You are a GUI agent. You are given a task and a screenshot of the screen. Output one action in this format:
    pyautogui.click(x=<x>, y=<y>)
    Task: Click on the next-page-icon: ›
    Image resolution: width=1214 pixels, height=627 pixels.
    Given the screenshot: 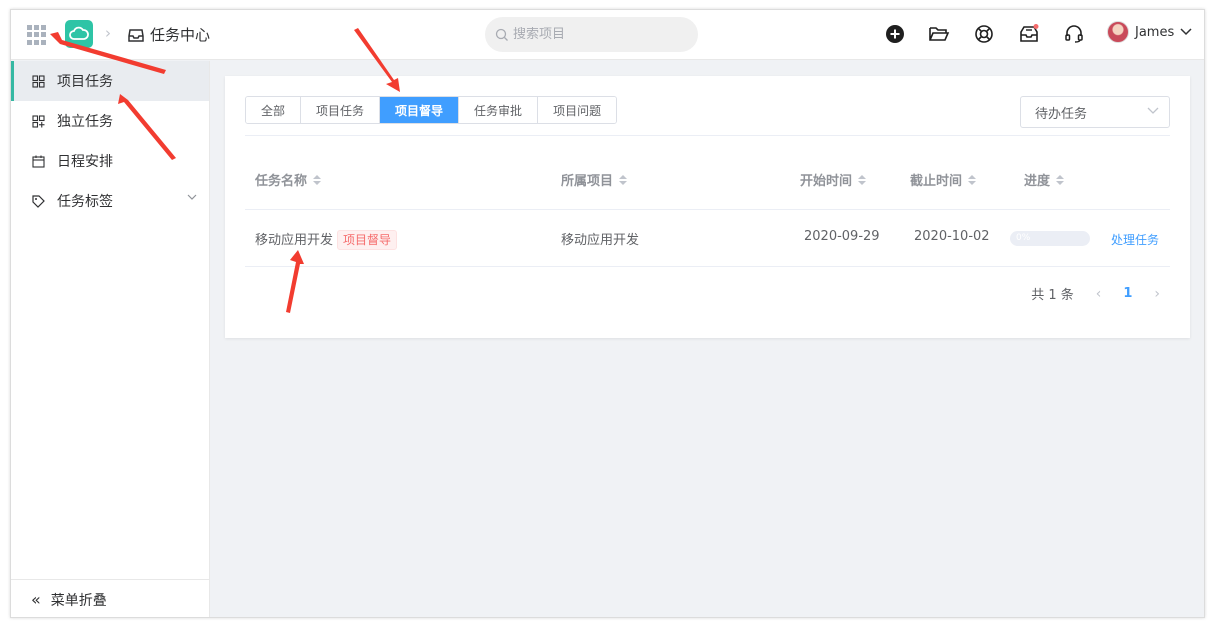 What is the action you would take?
    pyautogui.click(x=1157, y=294)
    